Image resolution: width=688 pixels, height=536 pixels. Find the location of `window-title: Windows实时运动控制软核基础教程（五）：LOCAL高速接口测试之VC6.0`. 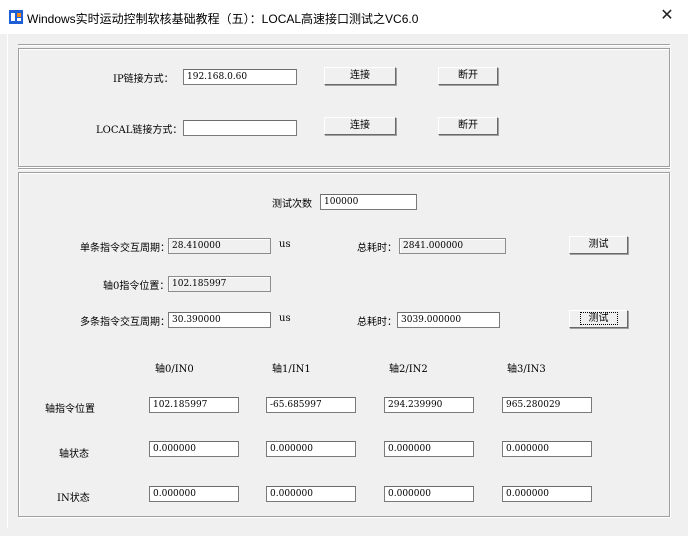

window-title: Windows实时运动控制软核基础教程（五）：LOCAL高速接口测试之VC6.0 is located at coordinates (223, 19).